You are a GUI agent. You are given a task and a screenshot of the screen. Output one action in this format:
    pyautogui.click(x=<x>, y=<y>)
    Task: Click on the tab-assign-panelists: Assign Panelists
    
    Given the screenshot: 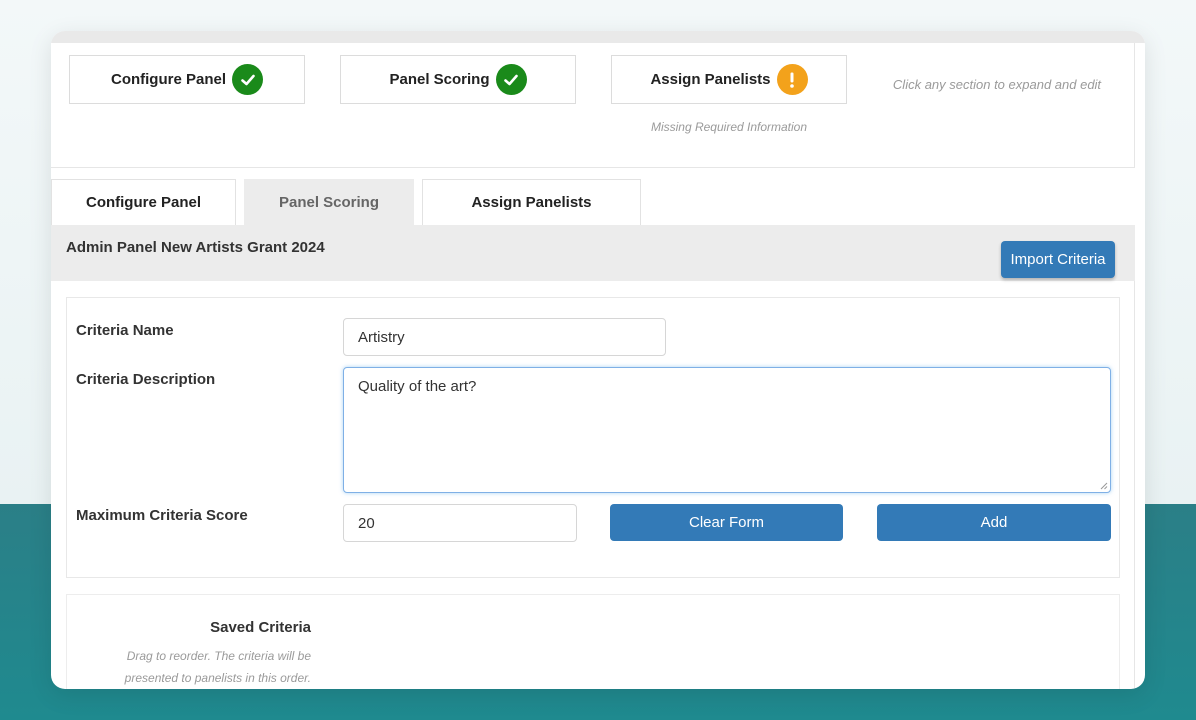 What is the action you would take?
    pyautogui.click(x=531, y=202)
    